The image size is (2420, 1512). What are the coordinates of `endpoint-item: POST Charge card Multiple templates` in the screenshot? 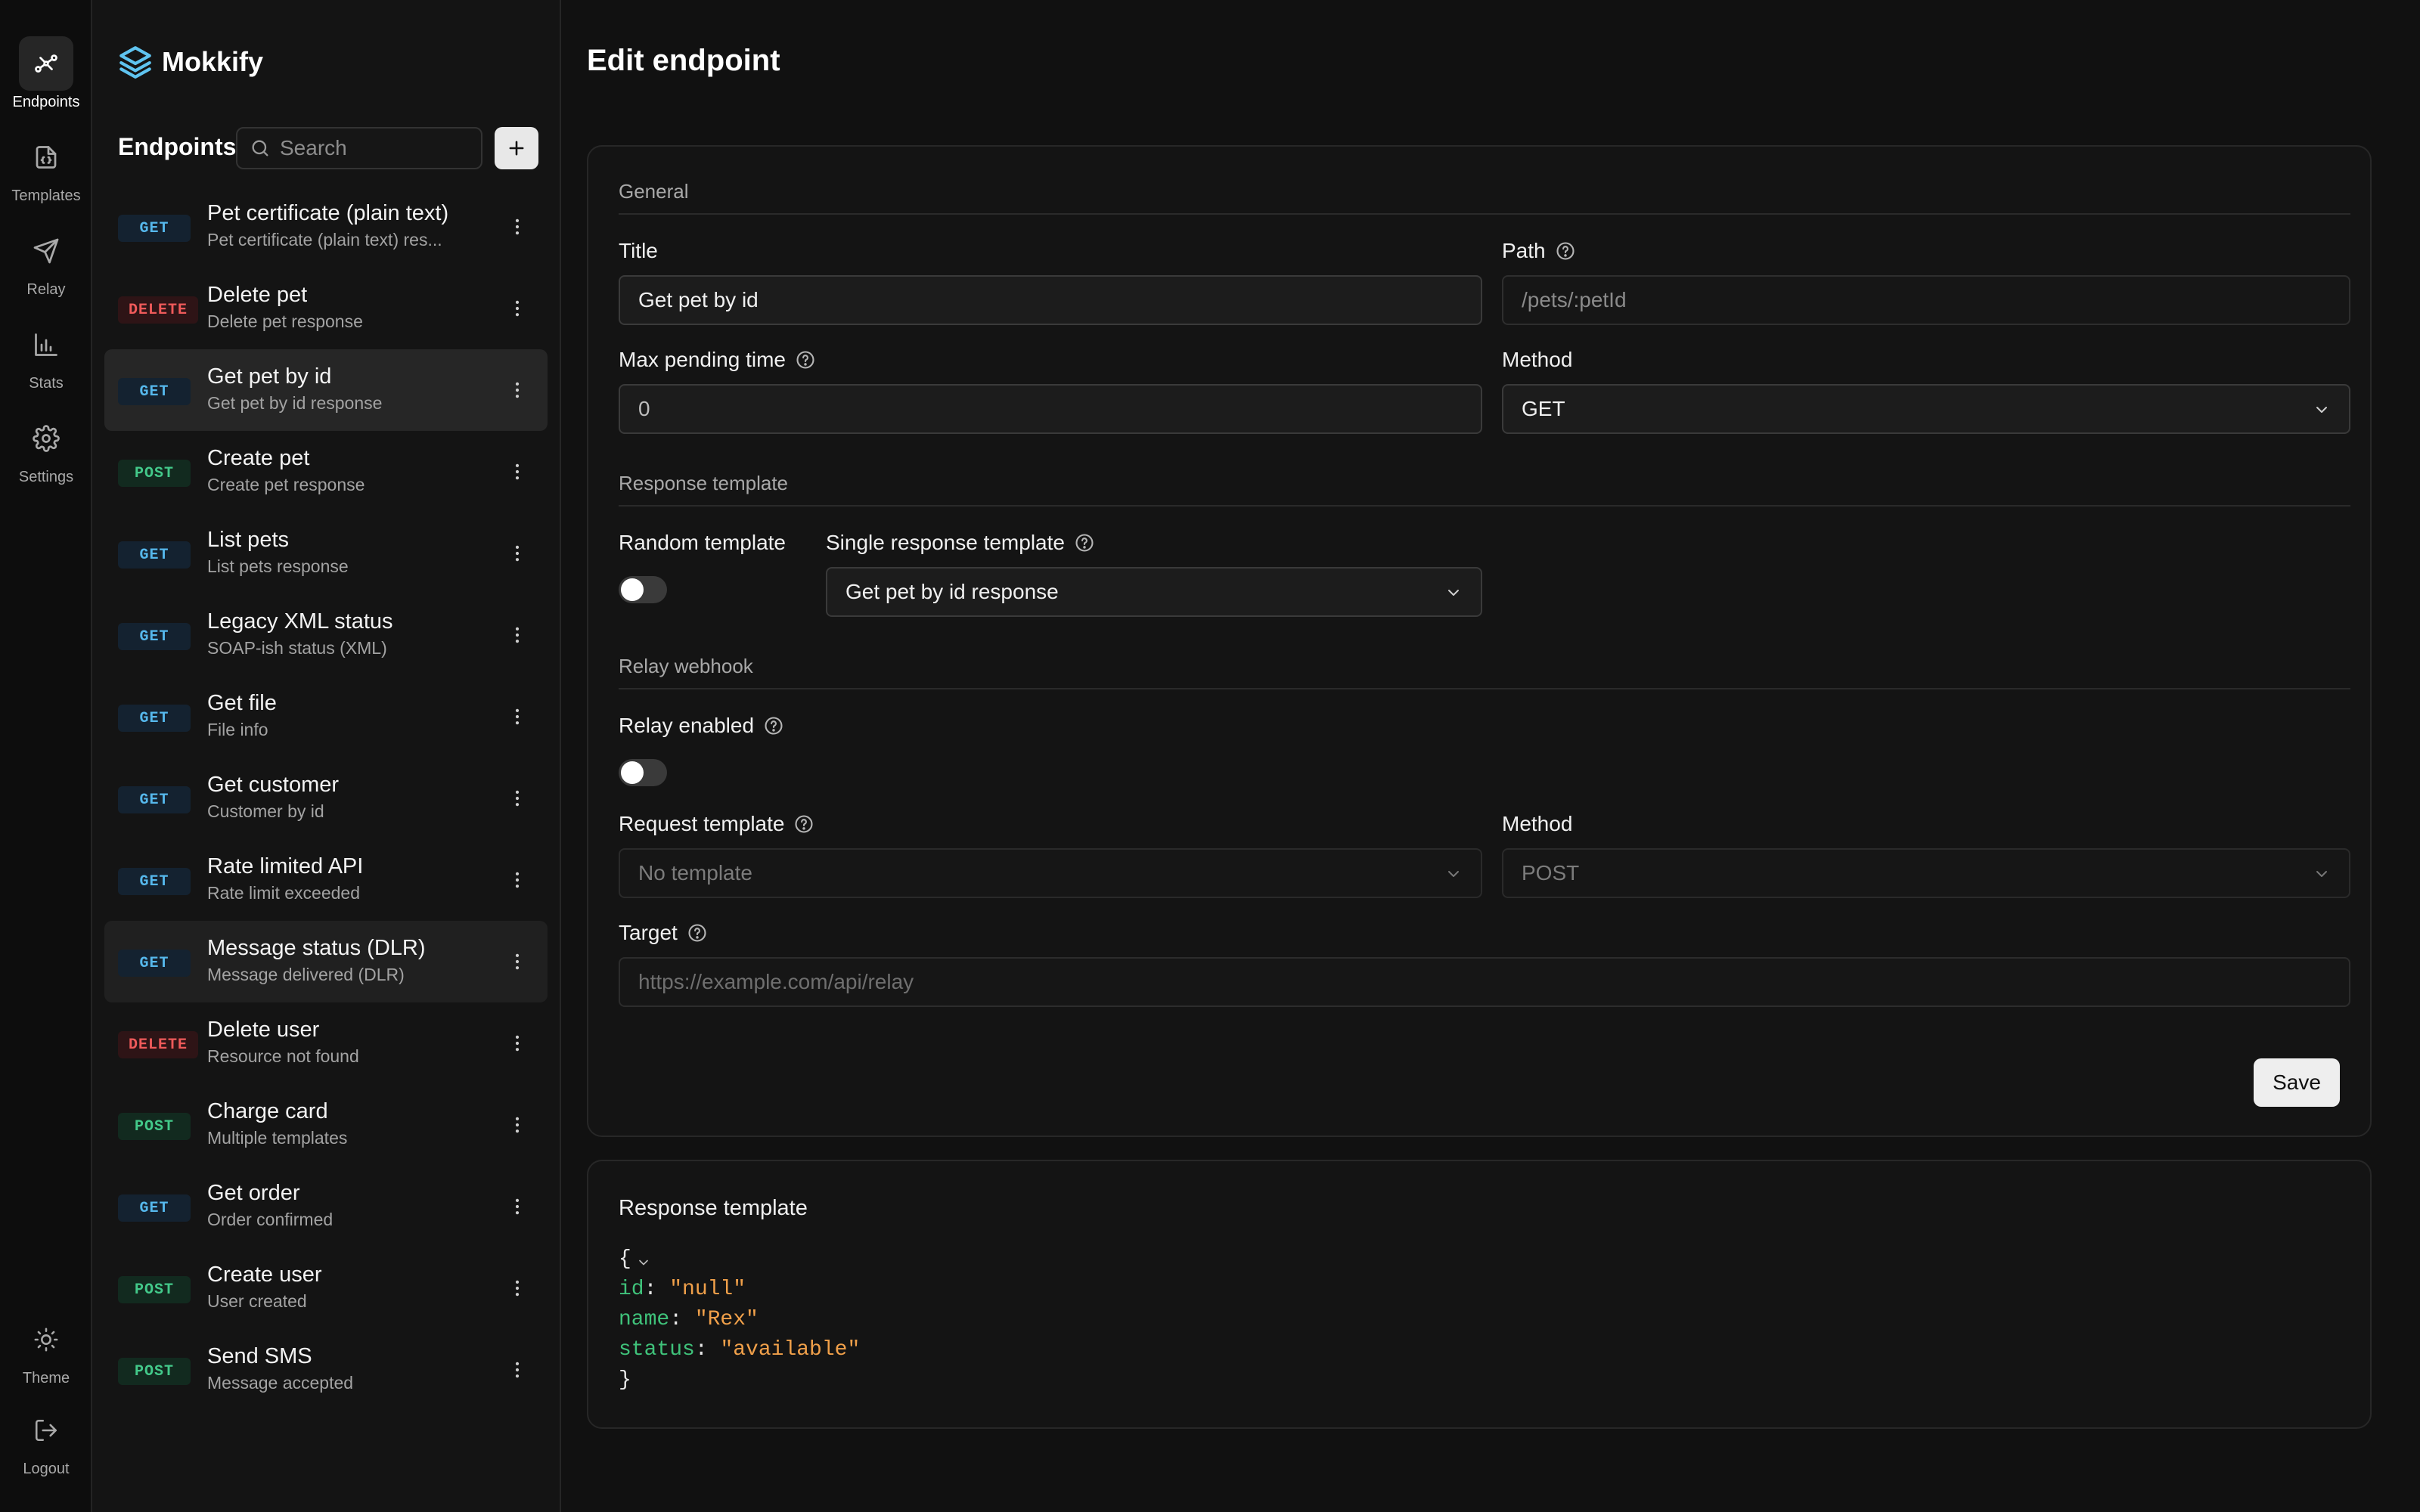 It's located at (326, 1125).